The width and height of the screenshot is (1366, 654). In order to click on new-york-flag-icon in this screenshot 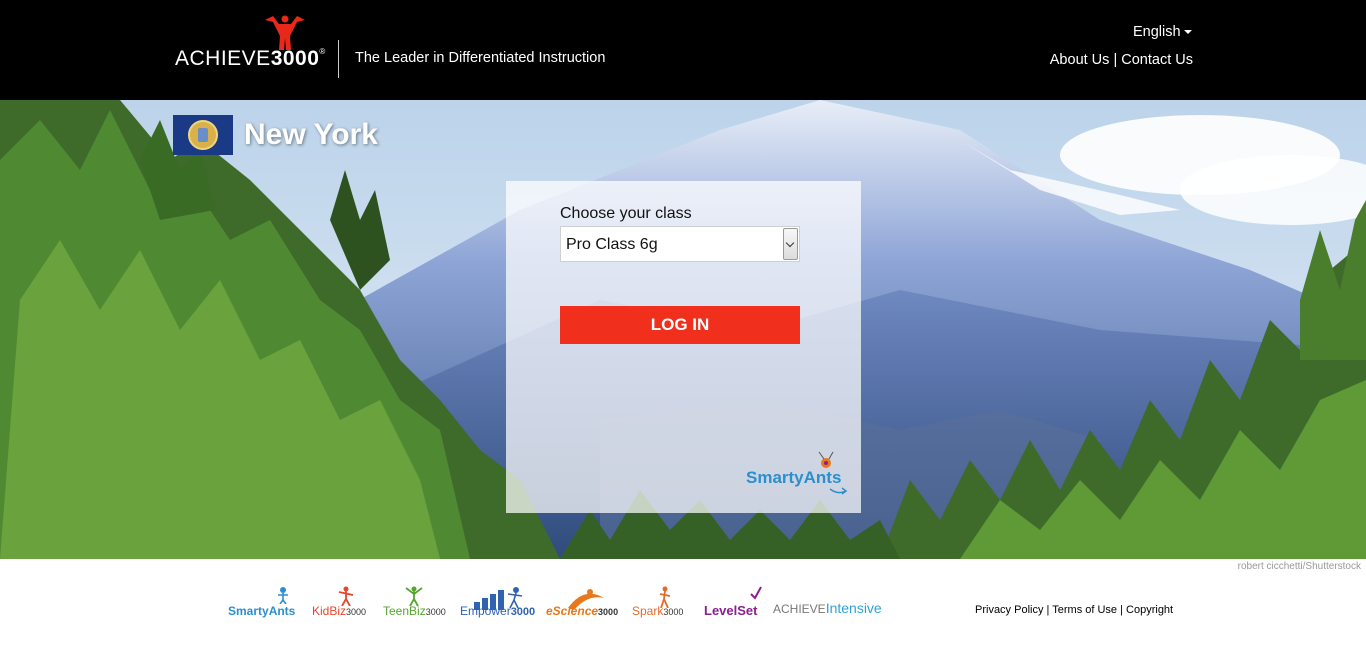, I will do `click(203, 135)`.